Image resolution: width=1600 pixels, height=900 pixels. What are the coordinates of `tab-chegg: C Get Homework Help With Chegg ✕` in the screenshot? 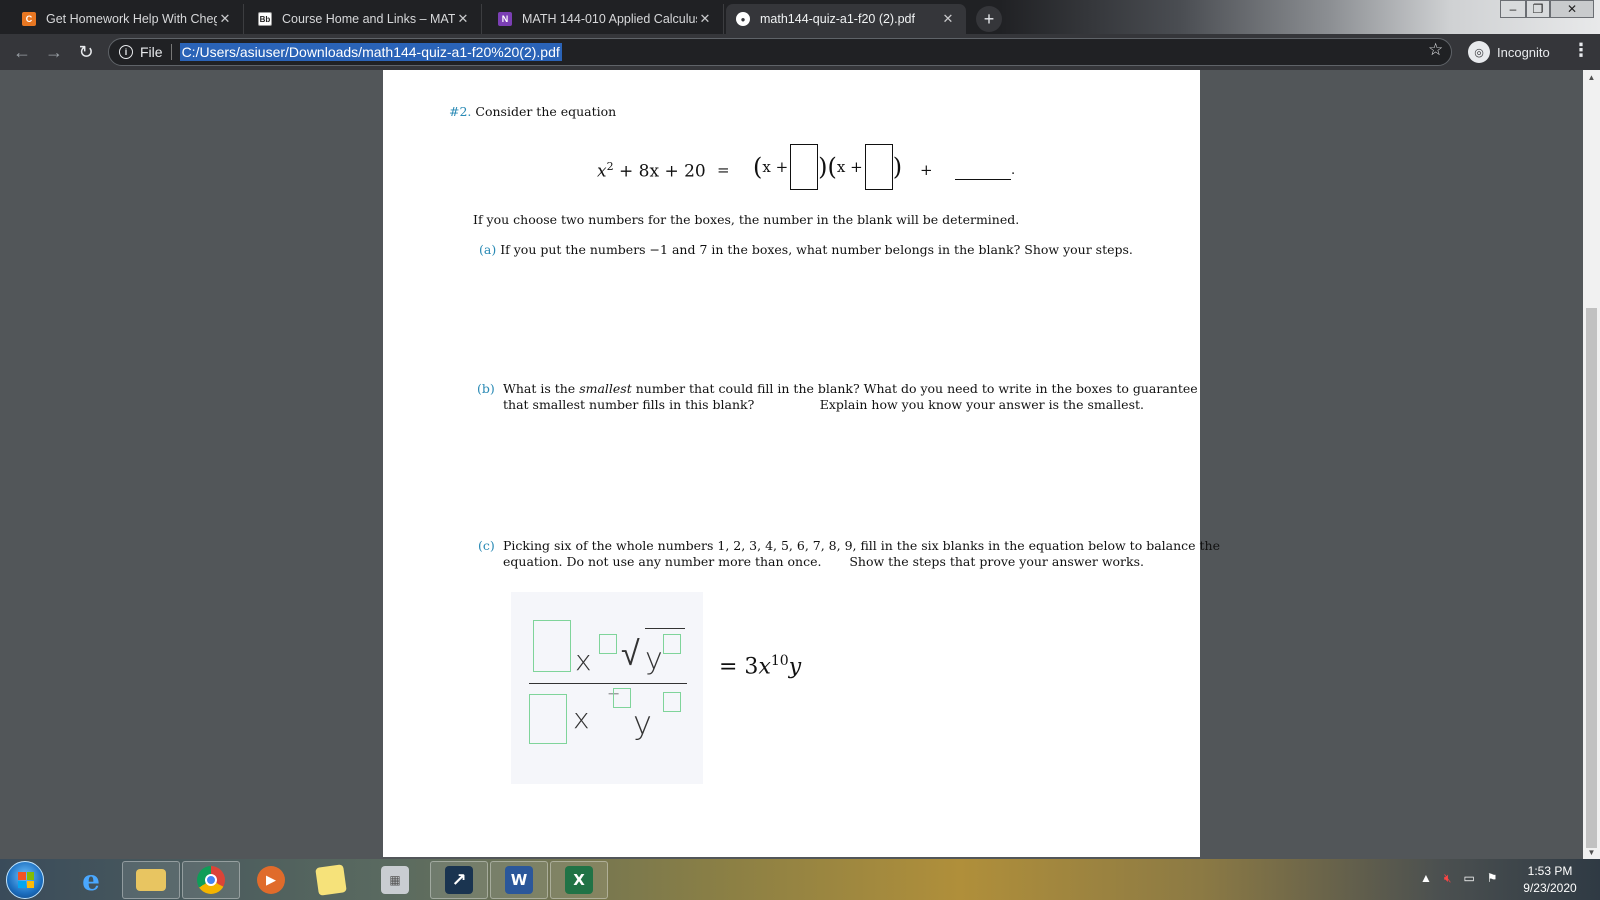 It's located at (128, 19).